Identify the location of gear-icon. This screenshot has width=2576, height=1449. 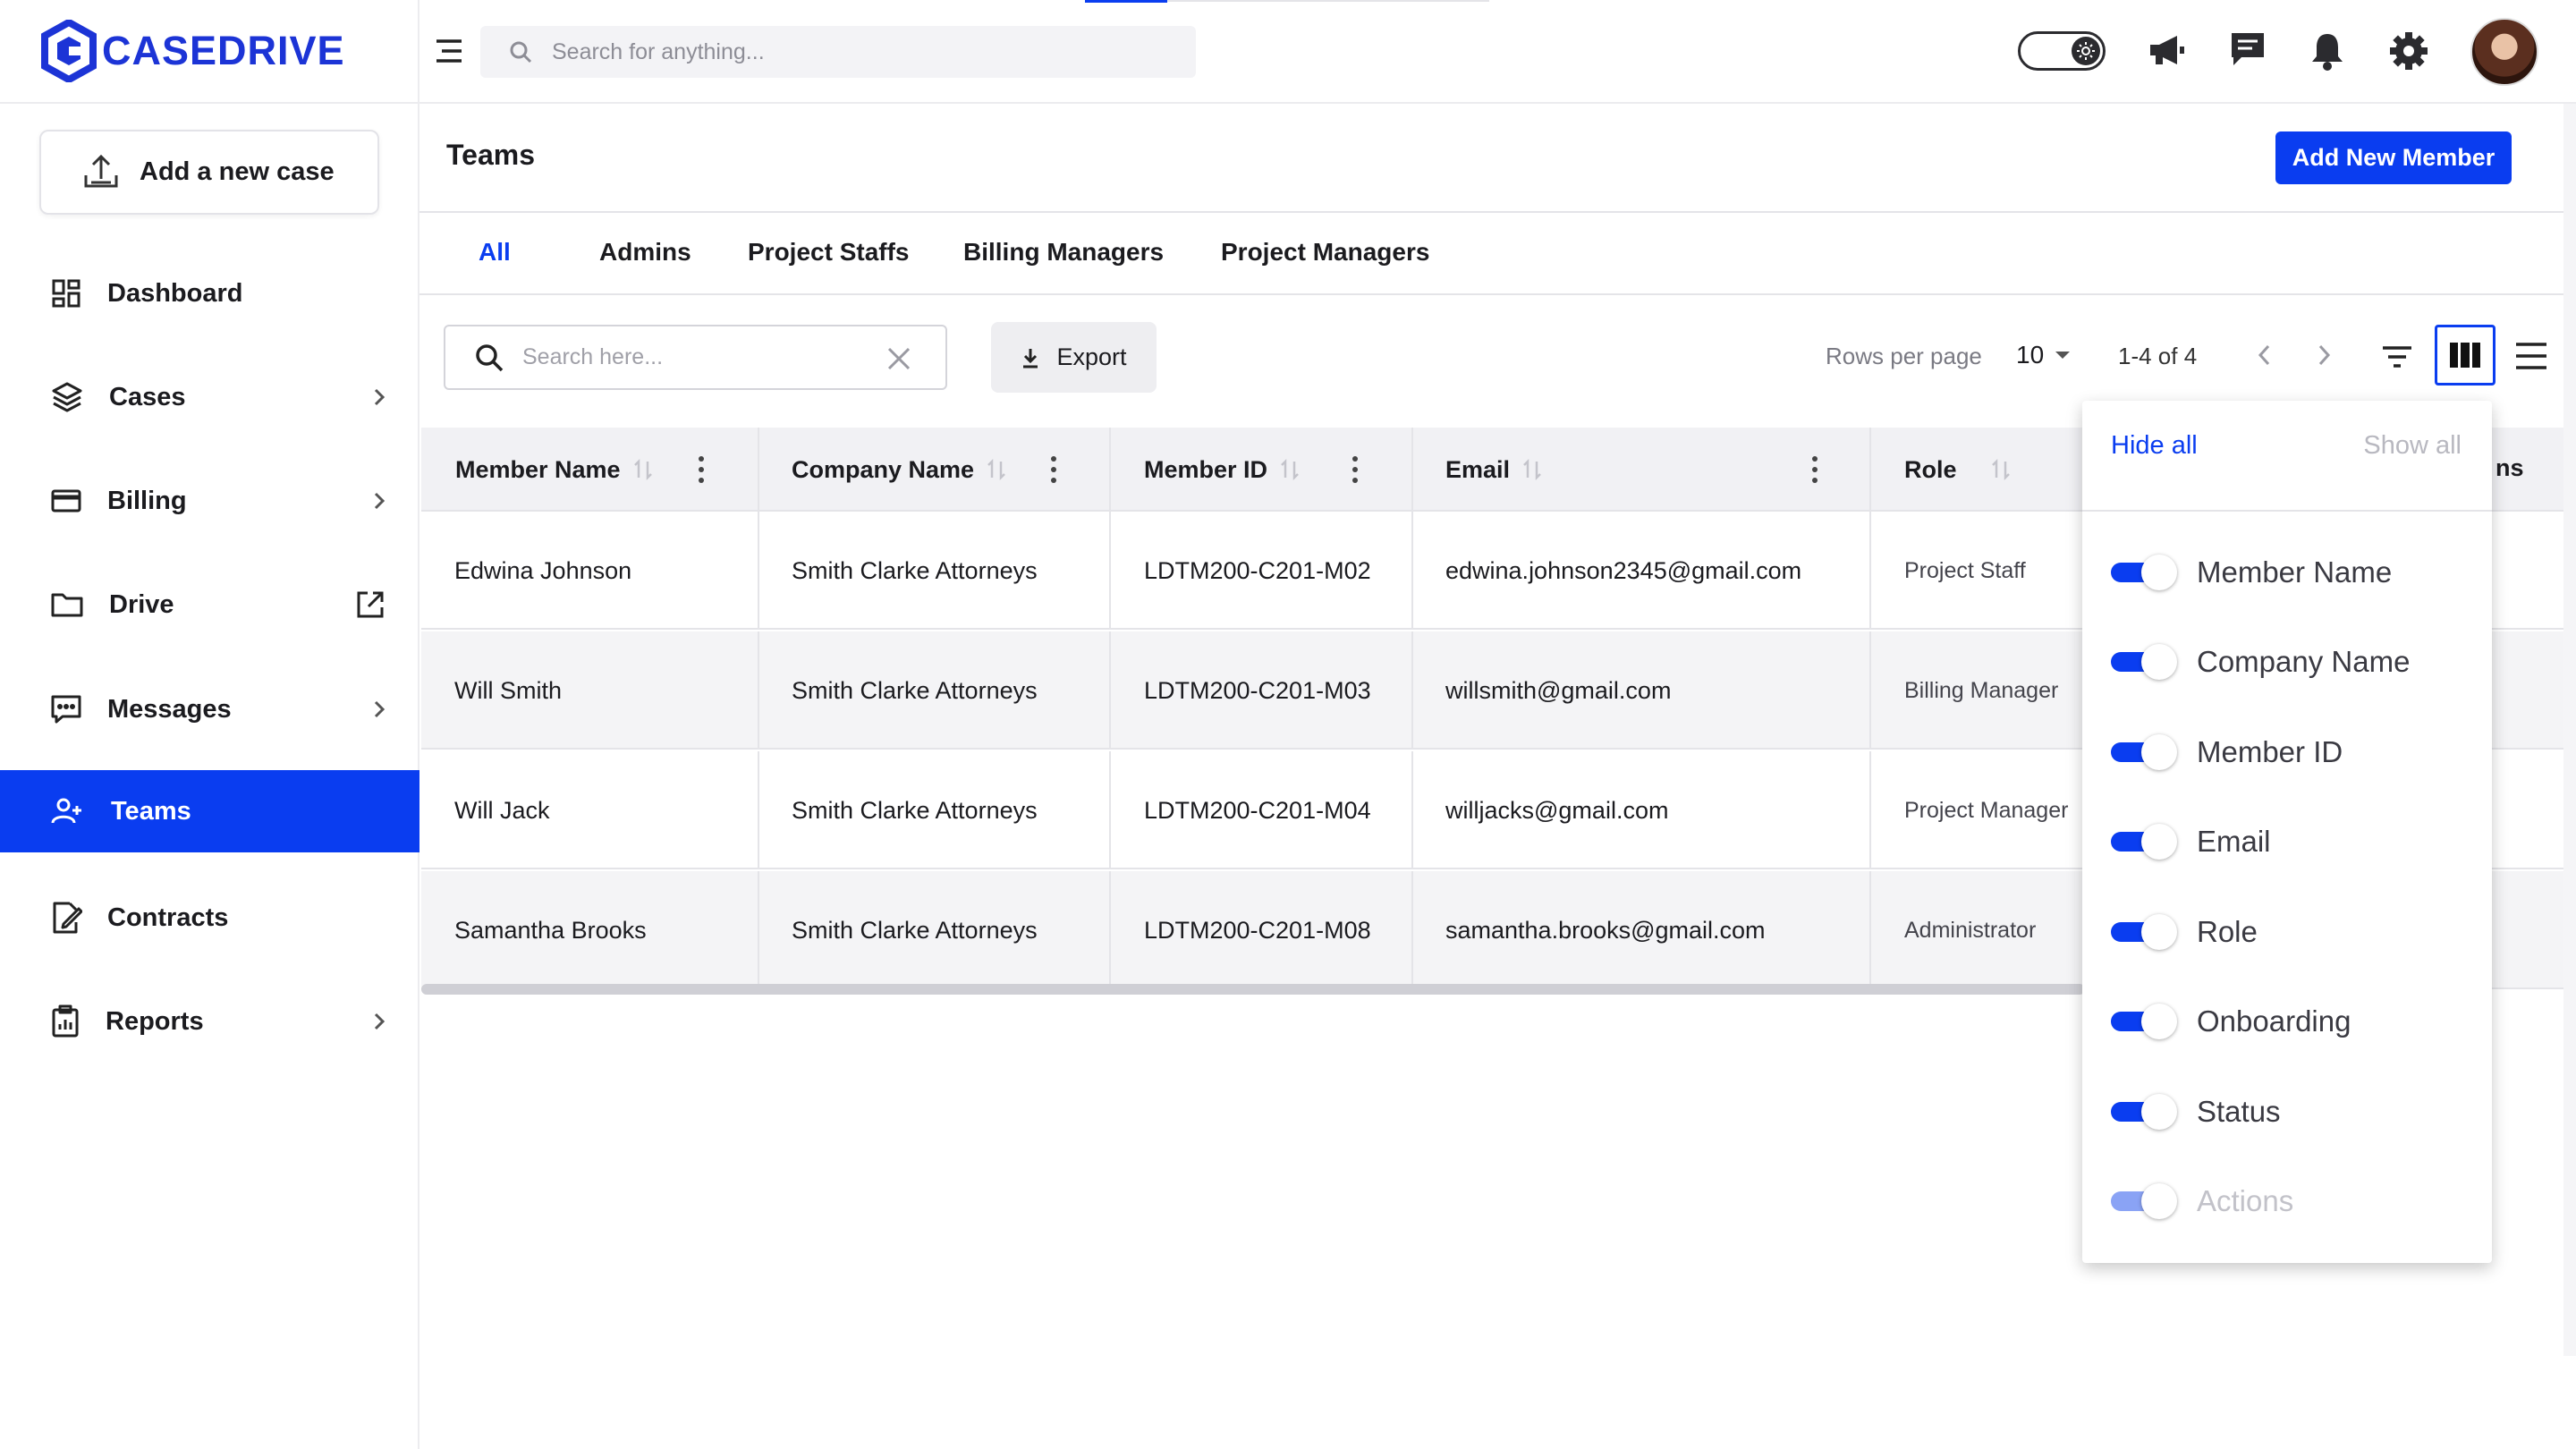
(2408, 51).